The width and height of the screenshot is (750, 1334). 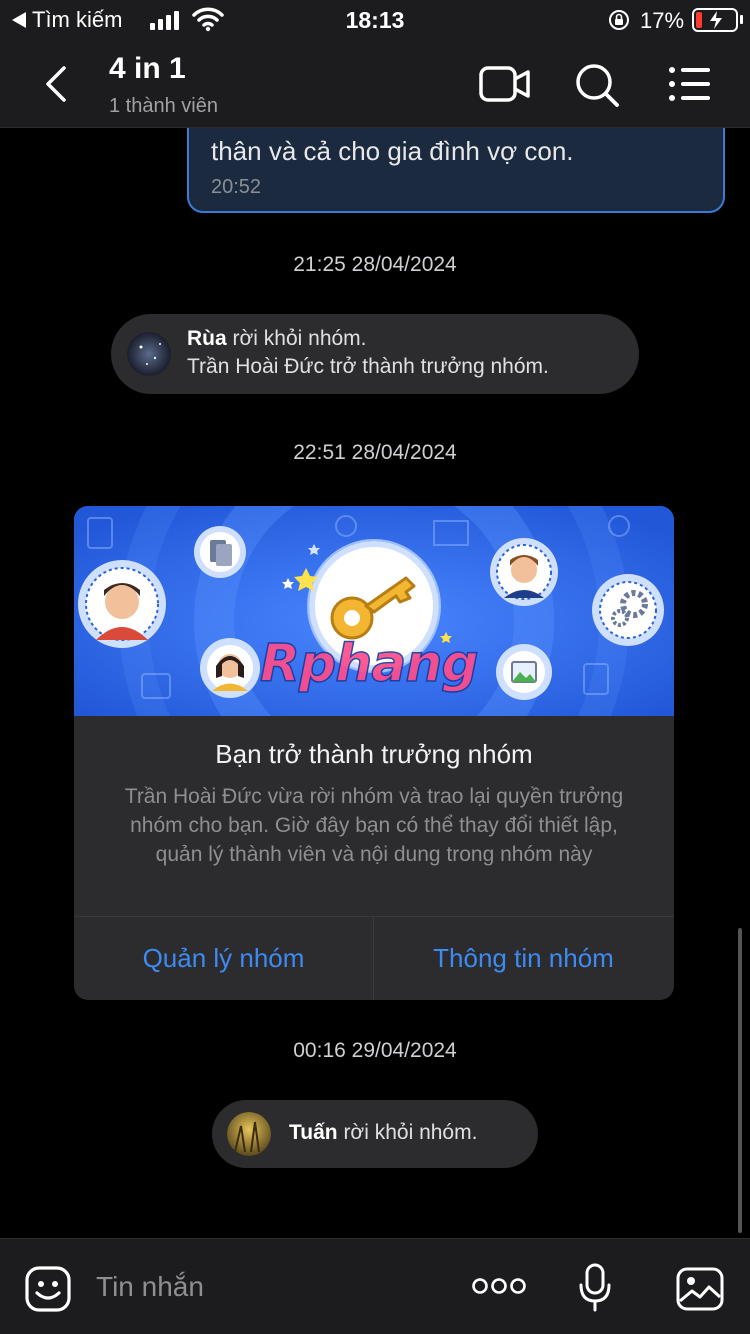 I want to click on system-event-bubble: Tuấn rời khỏi nhóm., so click(x=375, y=1134).